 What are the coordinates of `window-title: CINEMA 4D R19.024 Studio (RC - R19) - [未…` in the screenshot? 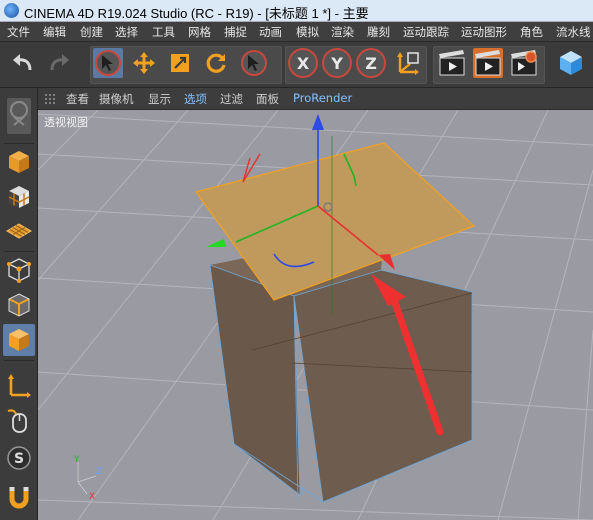 It's located at (196, 13).